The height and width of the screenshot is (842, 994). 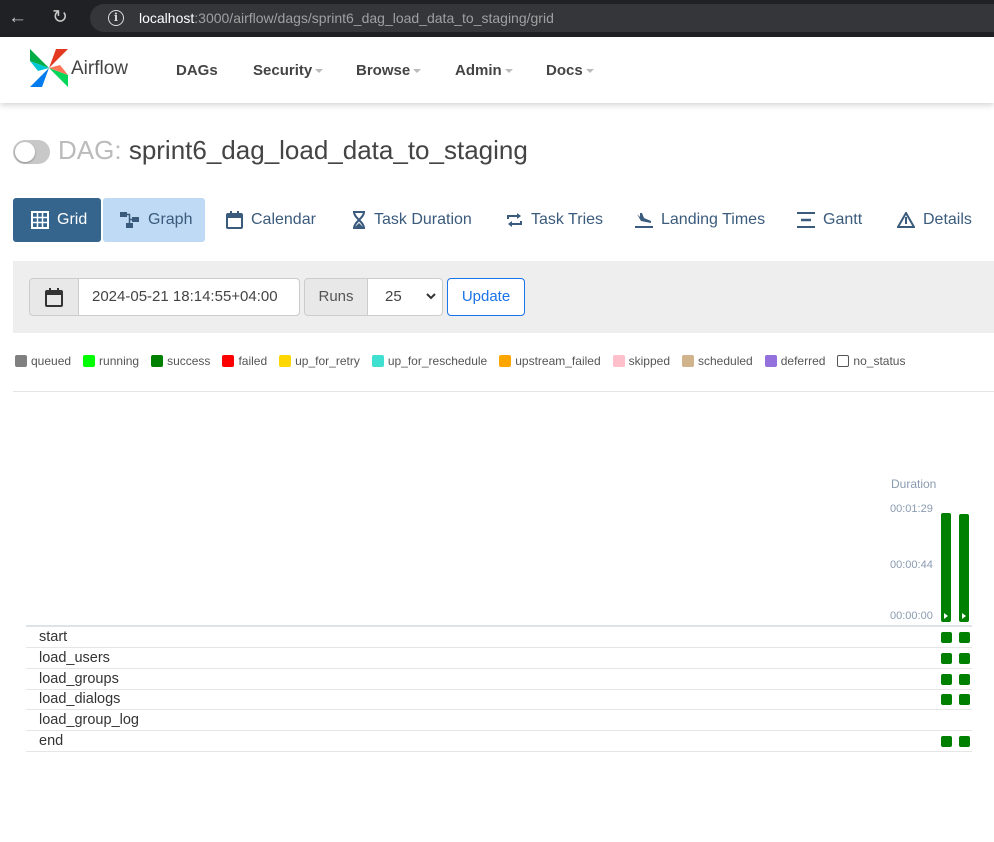 I want to click on tab-gantt: Gantt, so click(x=829, y=220).